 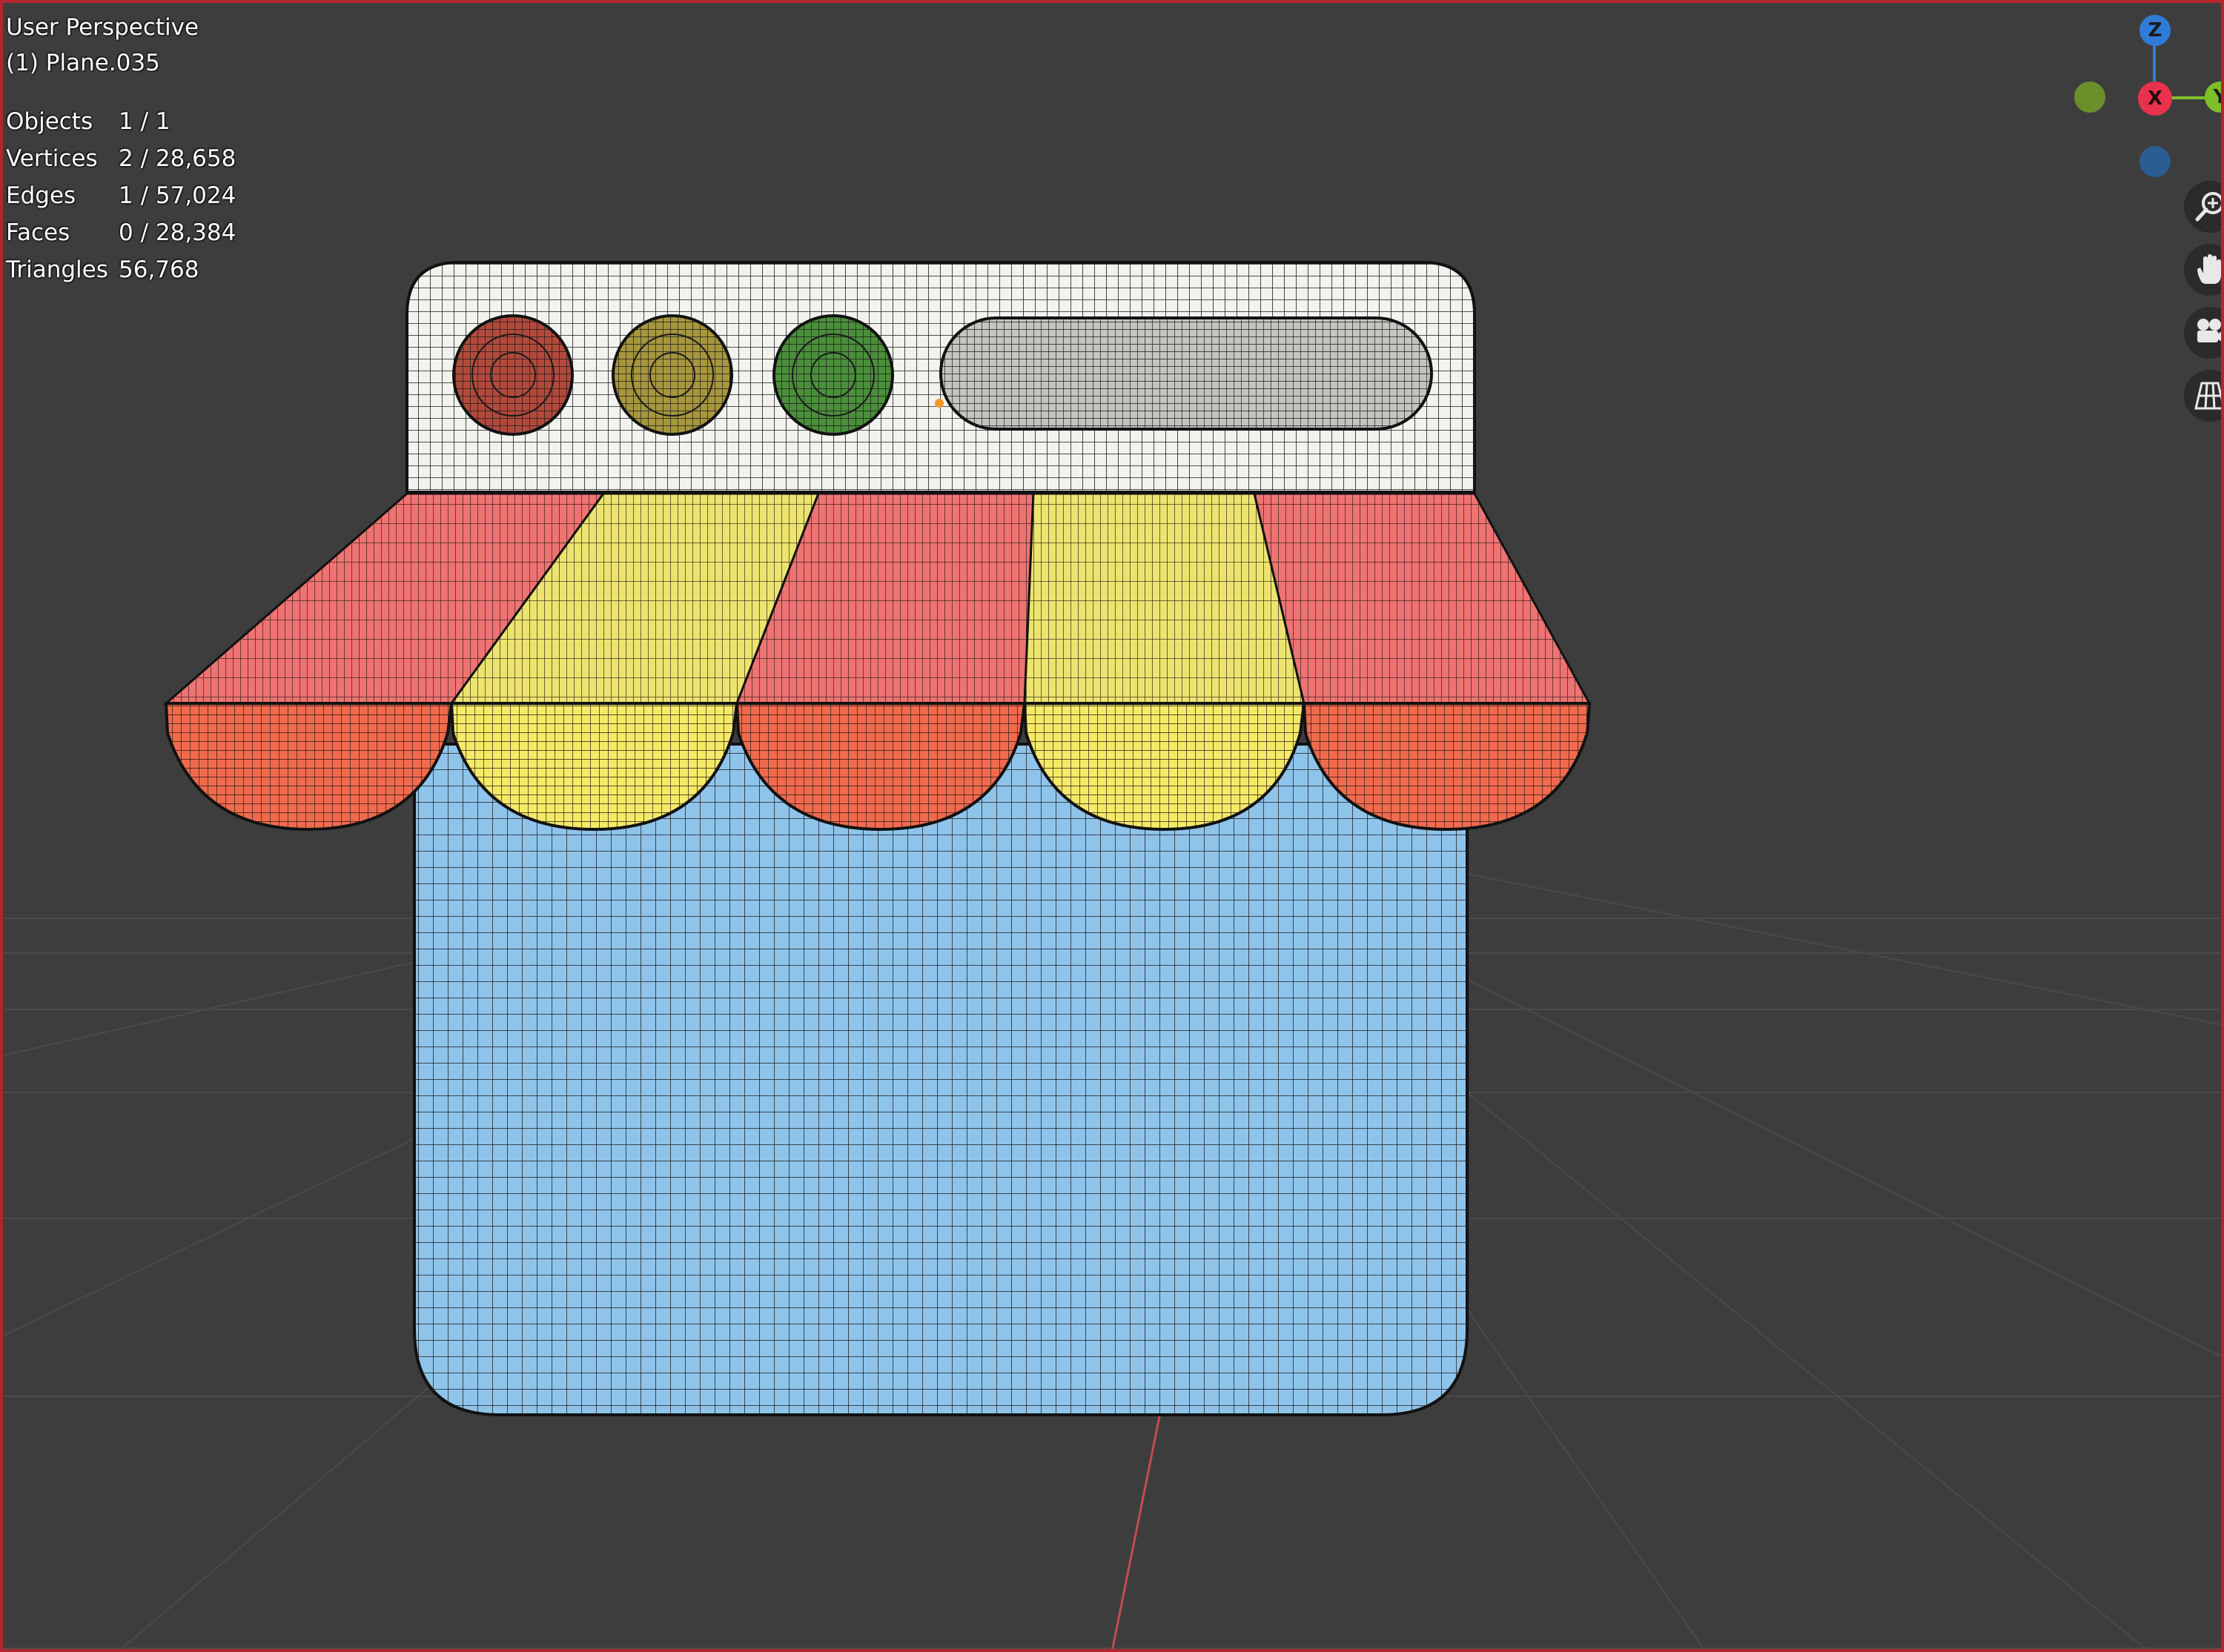 I want to click on active-object-name: (1) Plane.035, so click(x=83, y=63).